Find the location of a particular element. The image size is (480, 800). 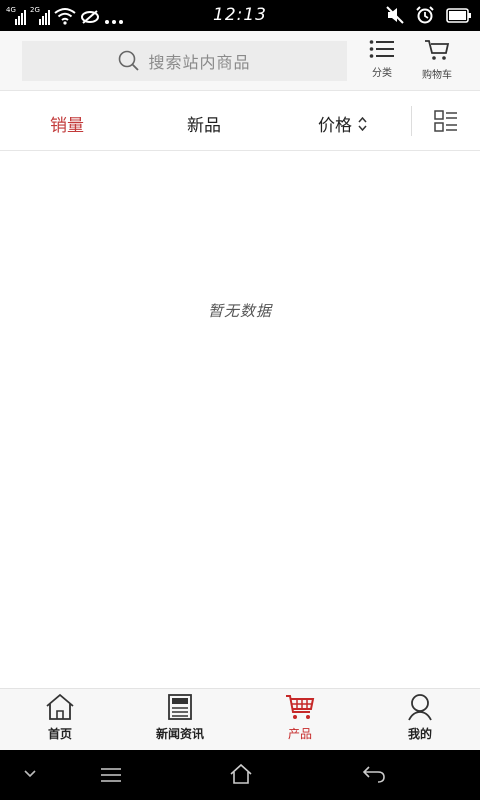

alarm-icon is located at coordinates (425, 15).